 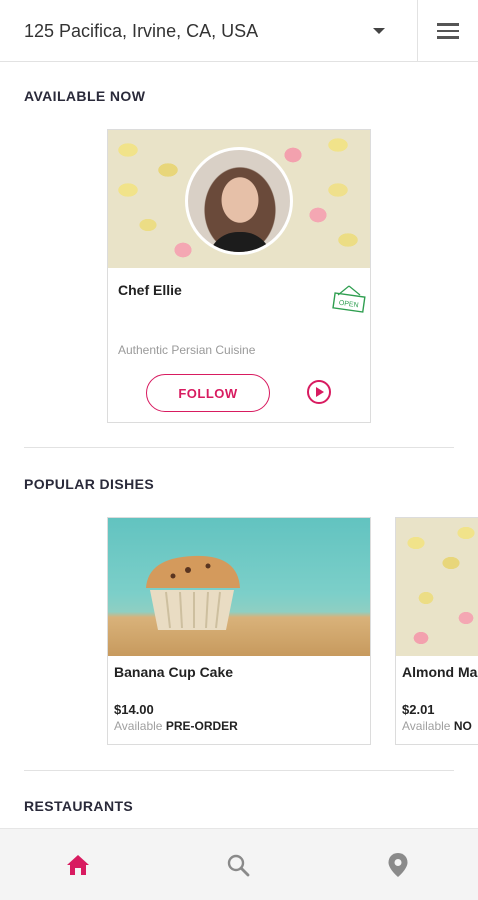 I want to click on dish-availability: Available NO, so click(x=437, y=726).